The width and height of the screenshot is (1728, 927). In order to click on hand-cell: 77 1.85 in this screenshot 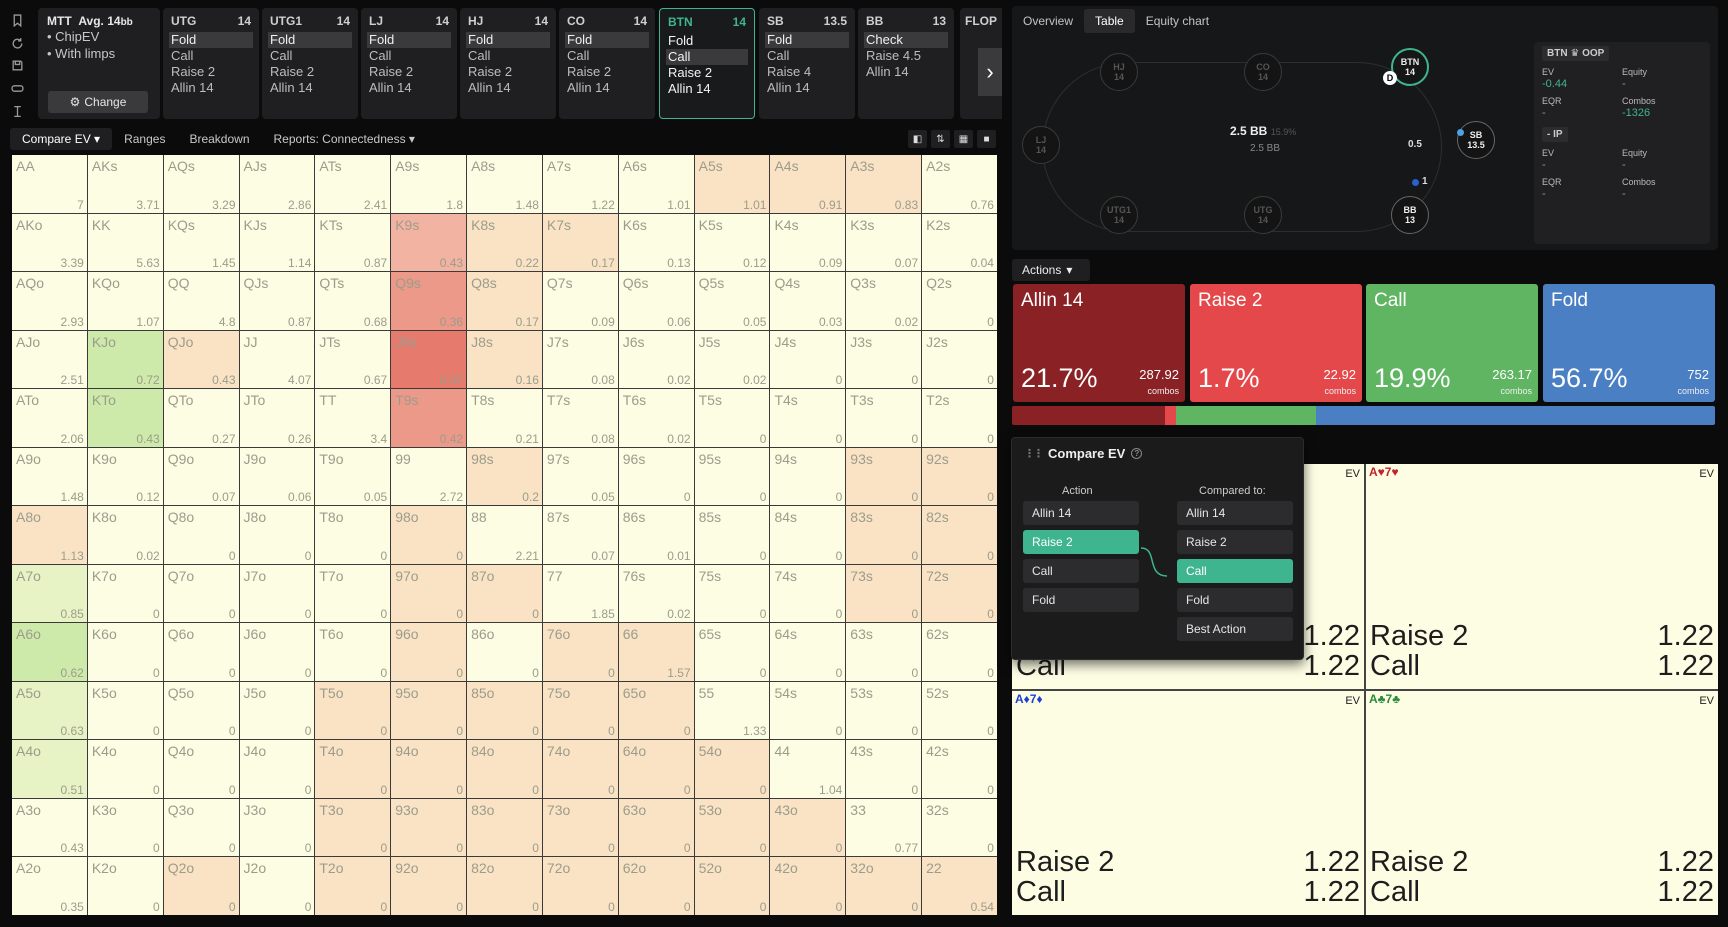, I will do `click(580, 593)`.